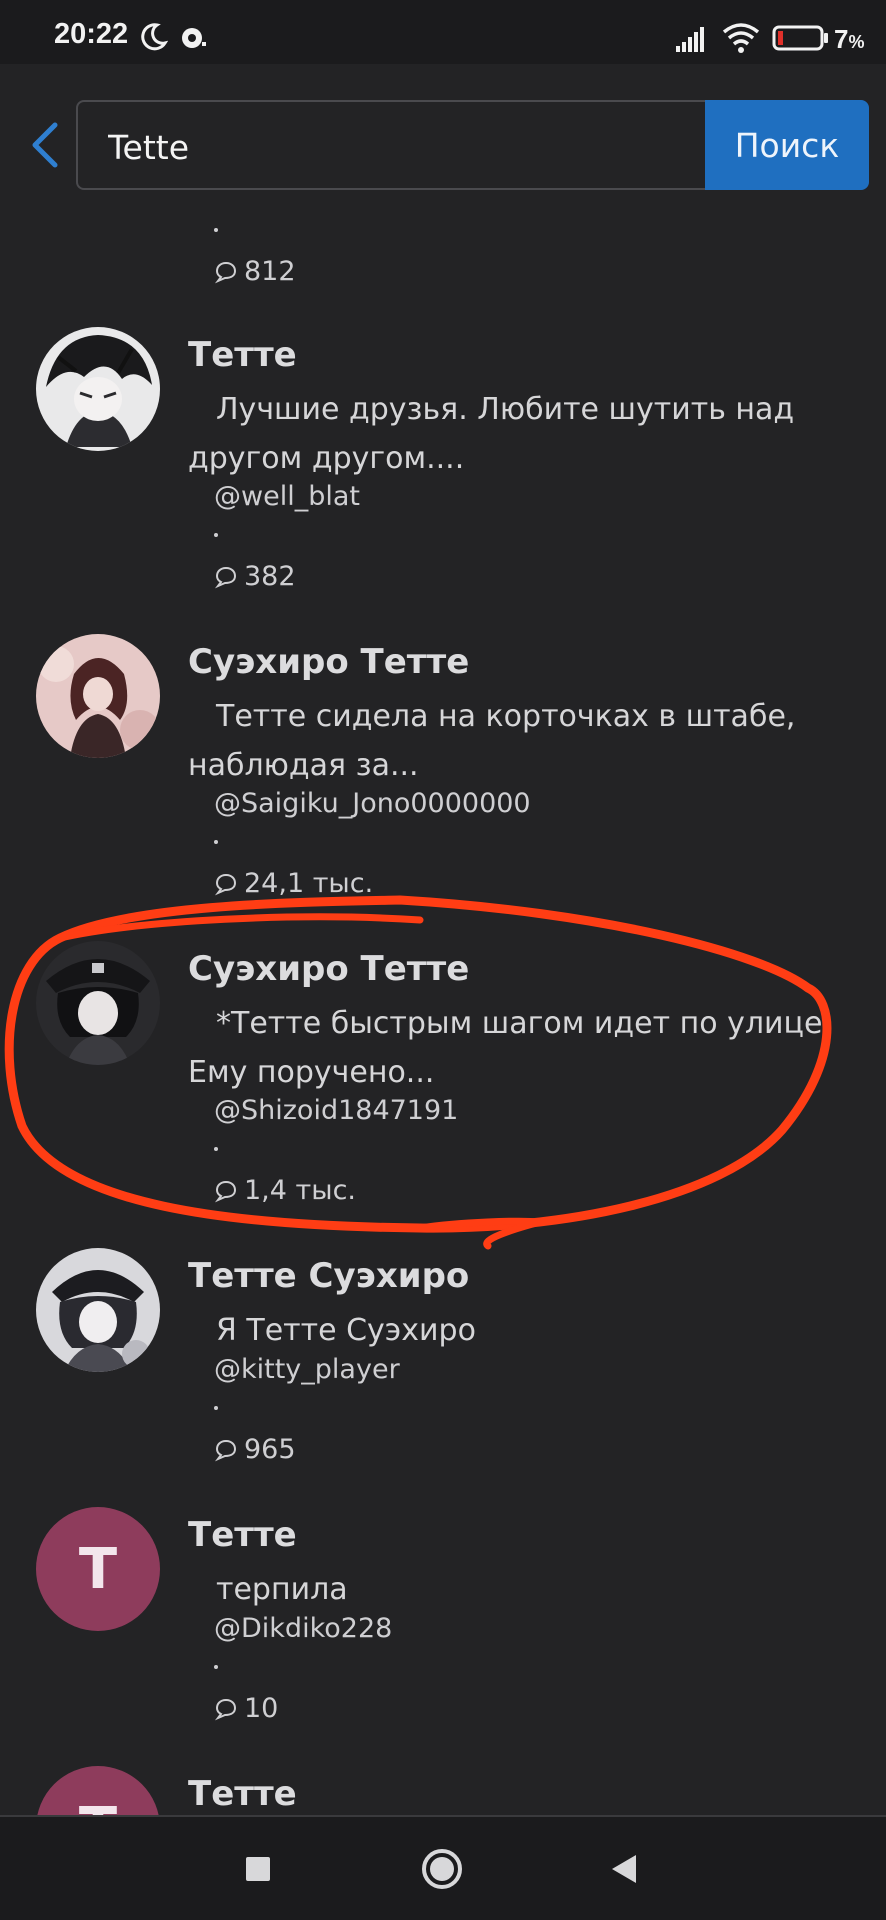 Image resolution: width=886 pixels, height=1920 pixels. Describe the element at coordinates (346, 1330) in the screenshot. I see `result-description: Я Тетте Суэхиро` at that location.